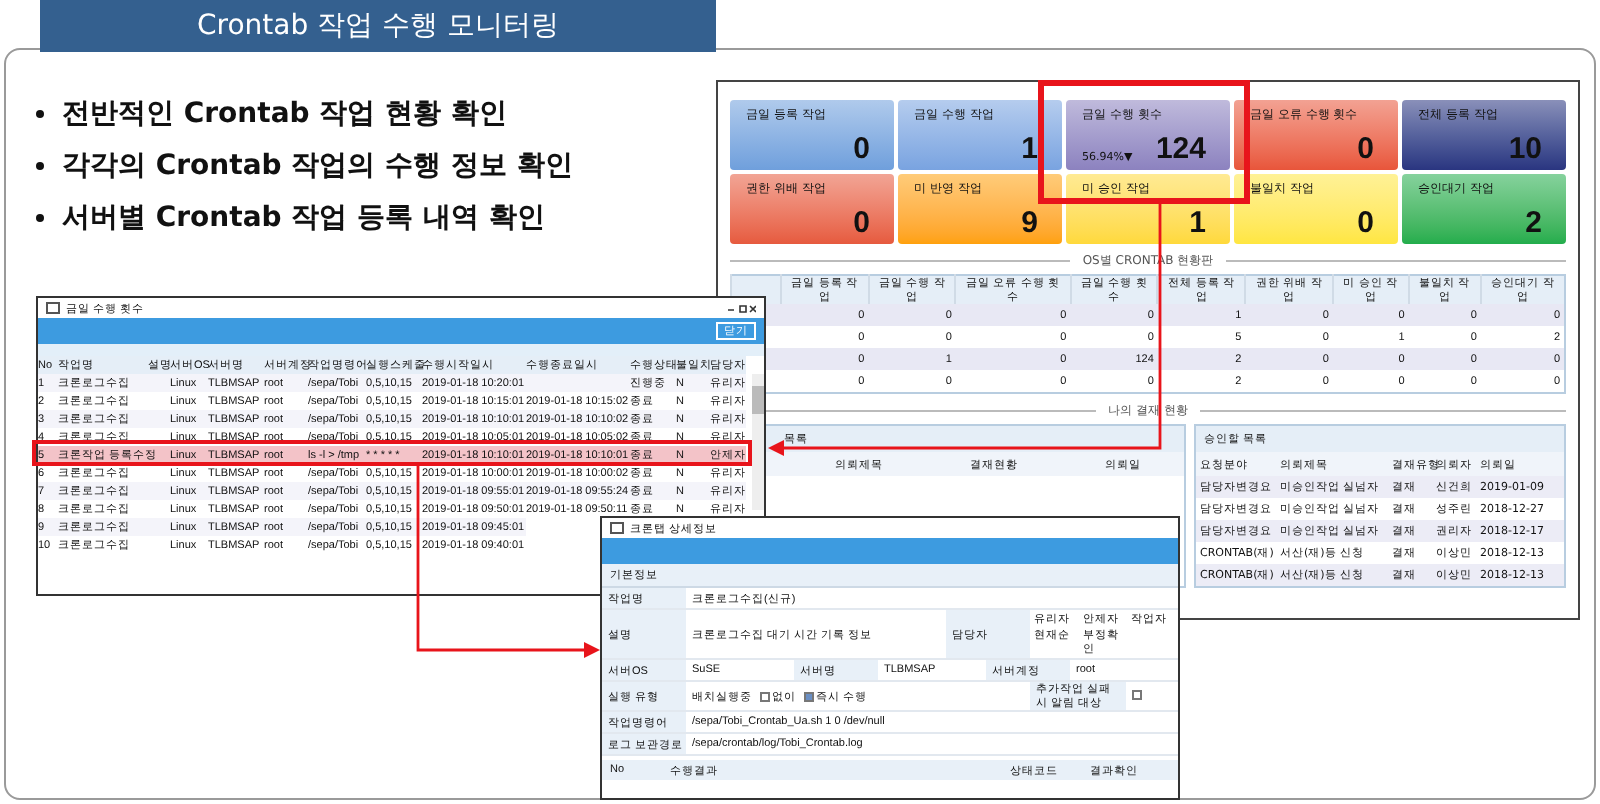 Image resolution: width=1600 pixels, height=804 pixels. I want to click on tile-value: 10, so click(1525, 149).